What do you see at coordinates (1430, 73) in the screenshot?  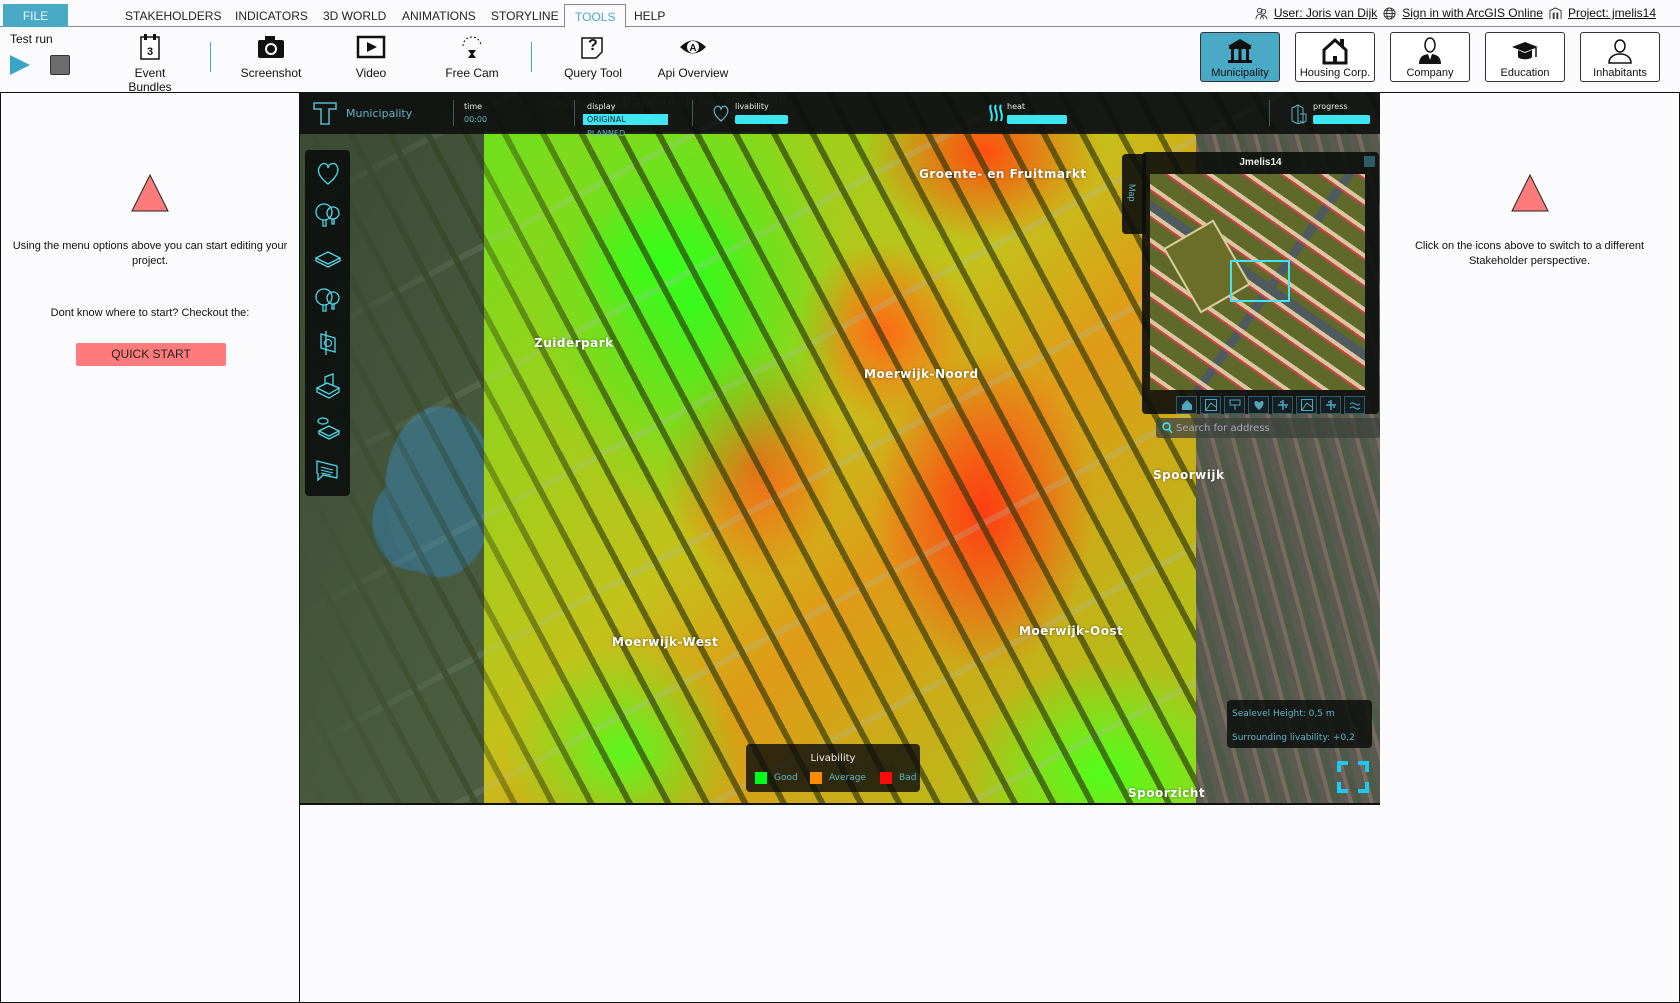 I see `stakeholder-label: Company` at bounding box center [1430, 73].